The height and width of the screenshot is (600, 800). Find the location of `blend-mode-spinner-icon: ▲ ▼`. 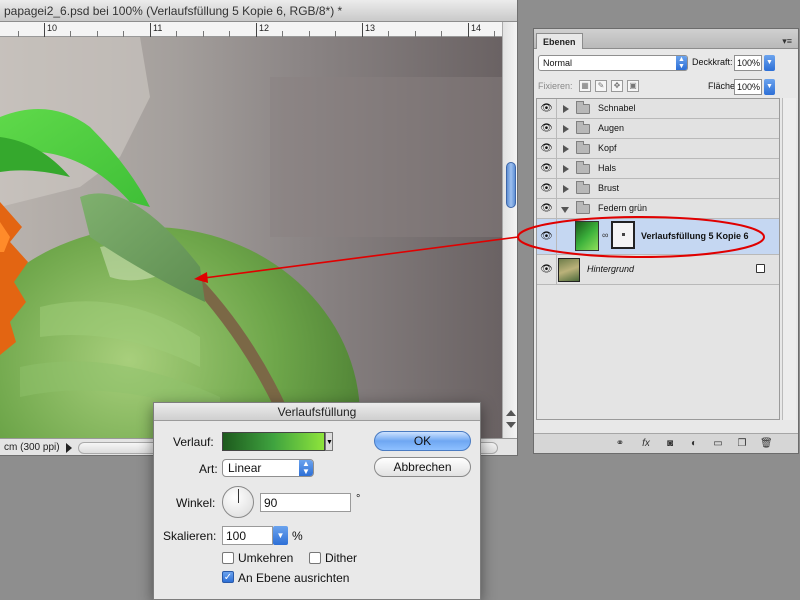

blend-mode-spinner-icon: ▲ ▼ is located at coordinates (681, 63).